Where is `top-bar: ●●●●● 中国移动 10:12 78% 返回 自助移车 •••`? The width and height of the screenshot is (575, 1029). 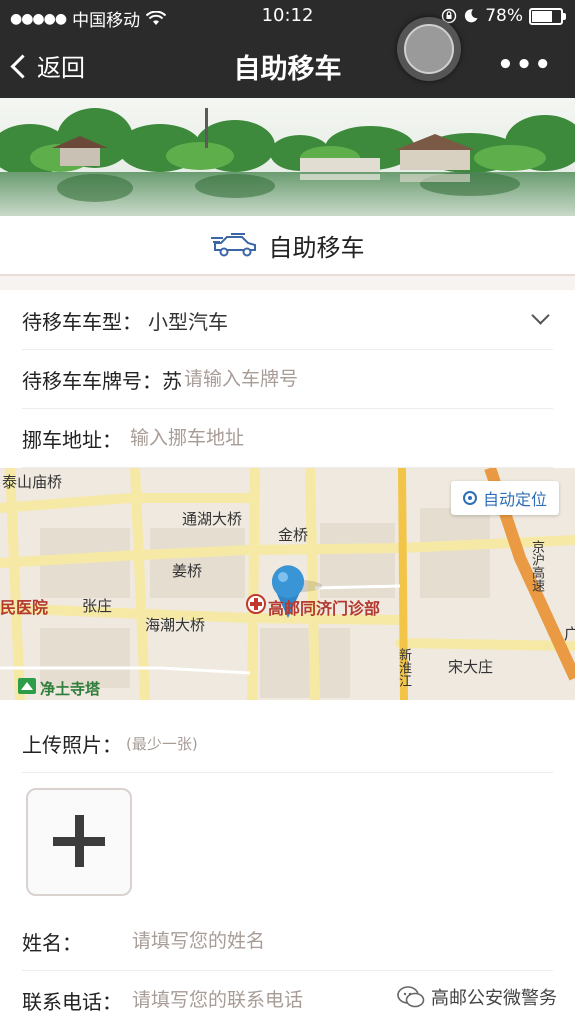
top-bar: ●●●●● 中国移动 10:12 78% 返回 自助移车 ••• is located at coordinates (287, 49).